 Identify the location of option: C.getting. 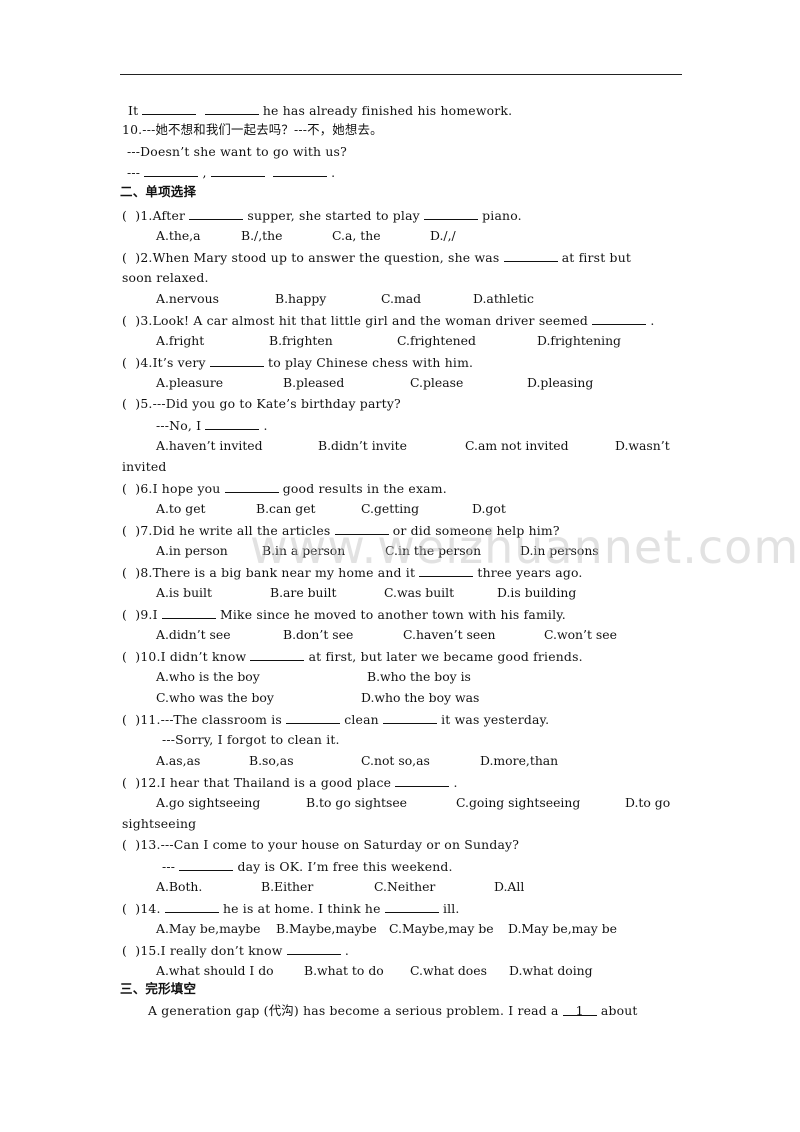
(390, 509).